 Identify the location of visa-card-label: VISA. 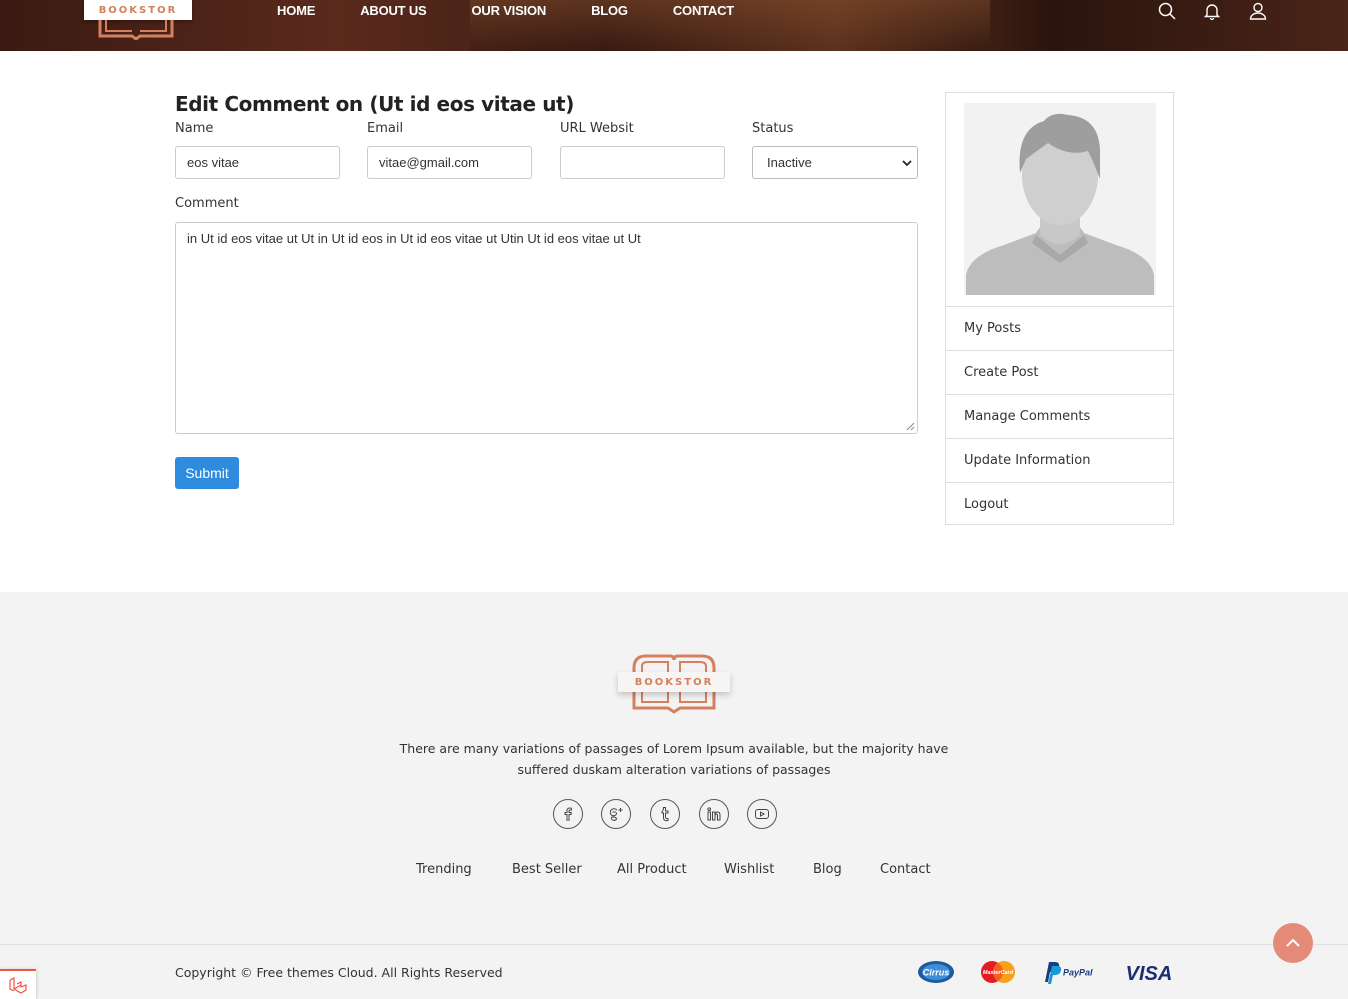
(1149, 974).